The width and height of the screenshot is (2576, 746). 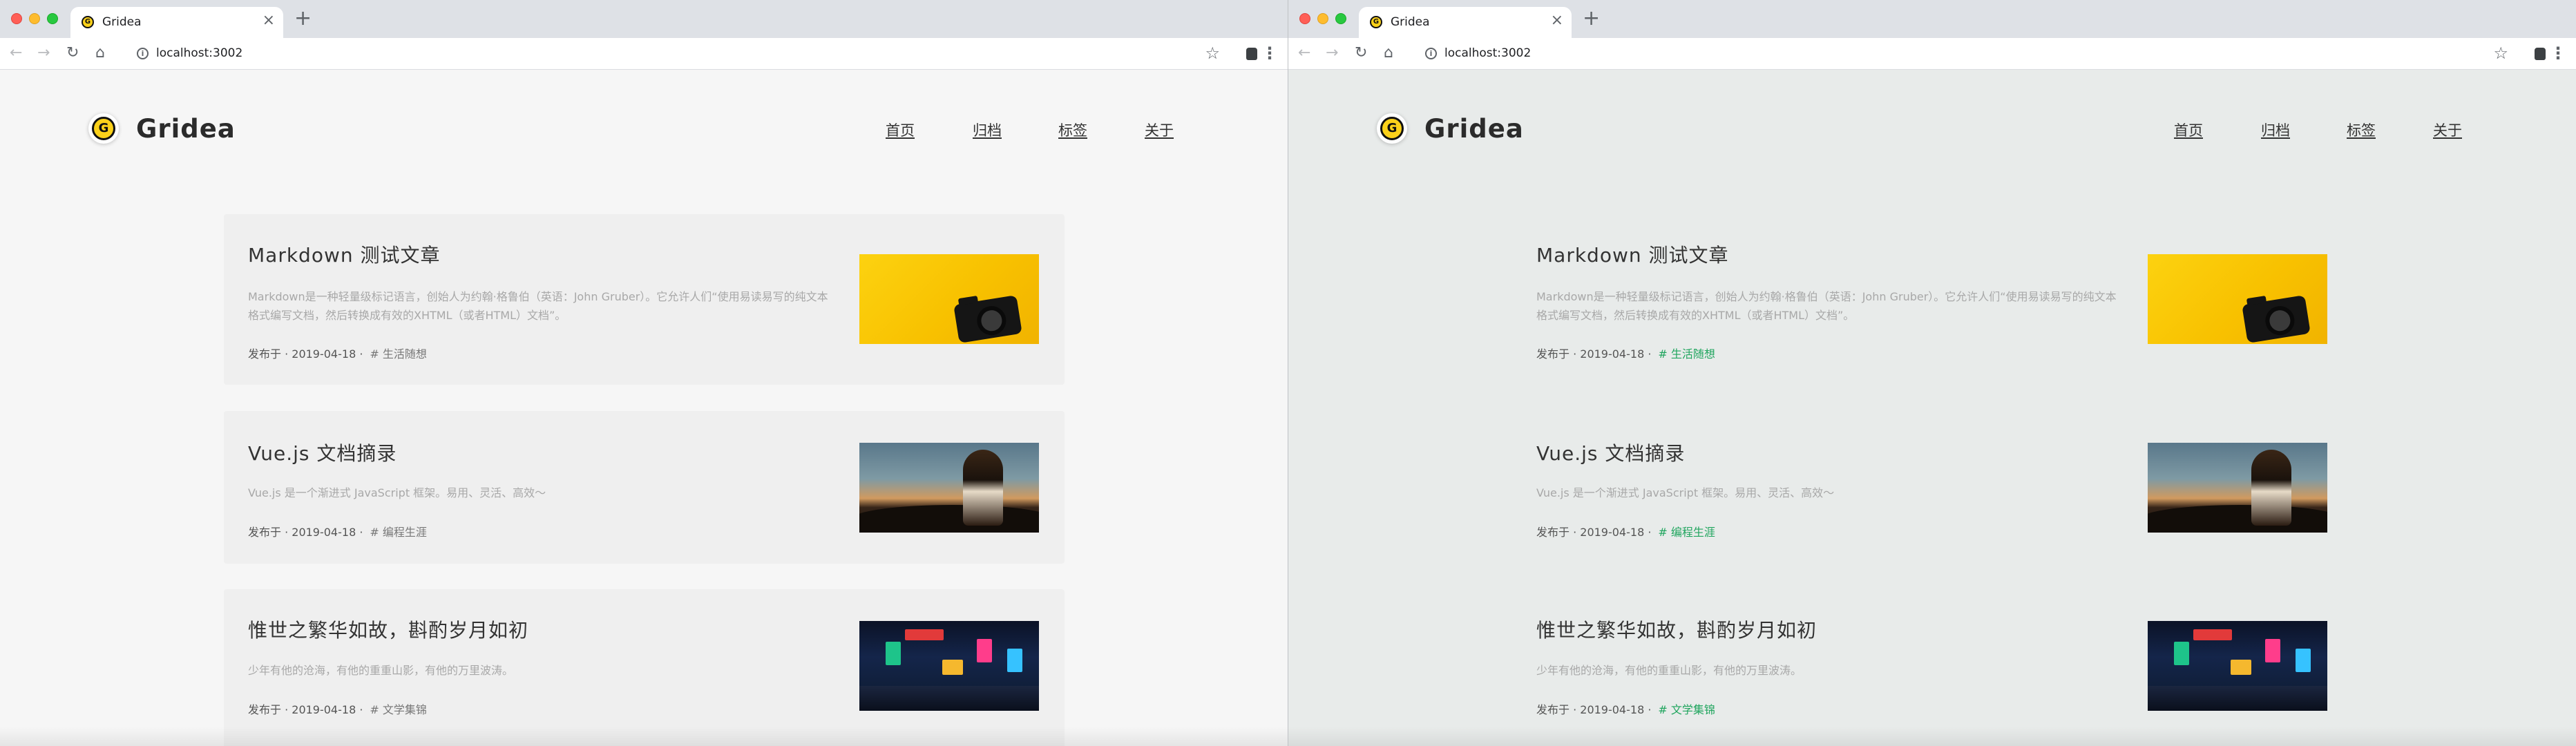 I want to click on logo-g-icon: G, so click(x=1392, y=128).